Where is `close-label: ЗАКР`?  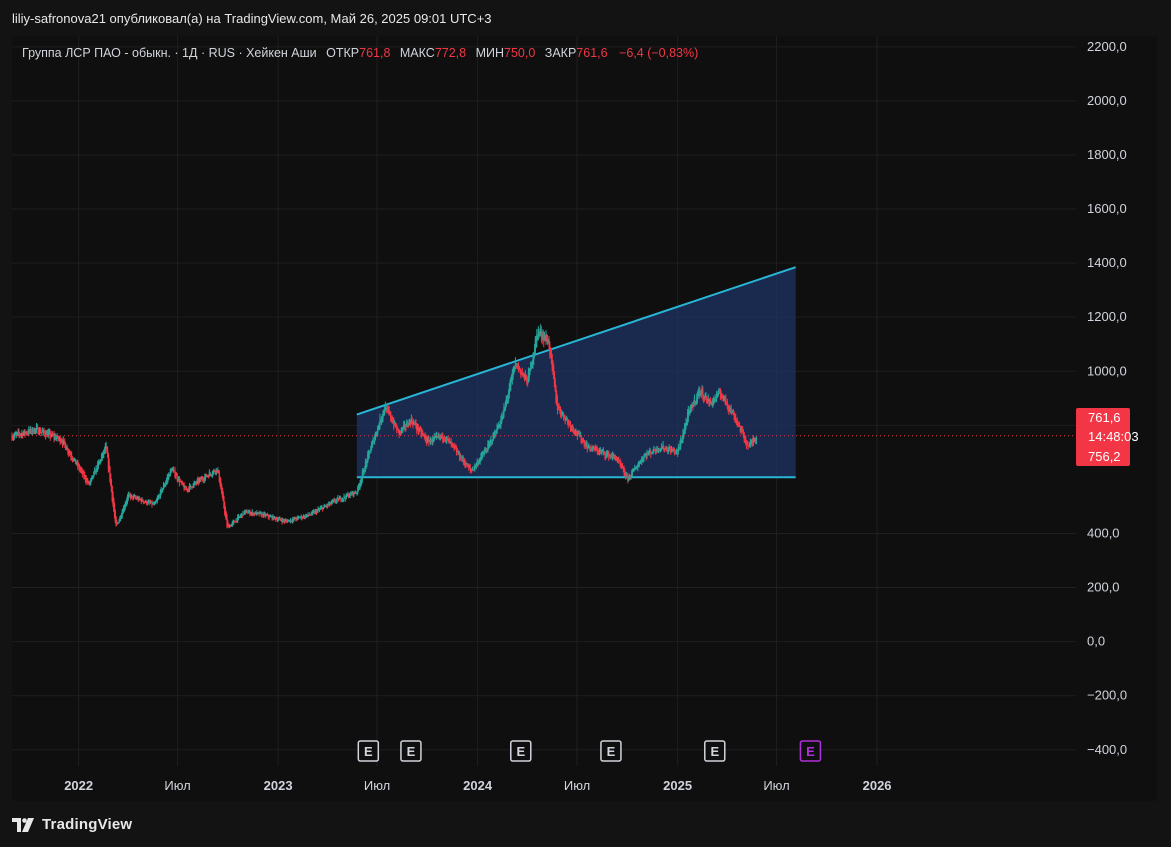
close-label: ЗАКР is located at coordinates (560, 53).